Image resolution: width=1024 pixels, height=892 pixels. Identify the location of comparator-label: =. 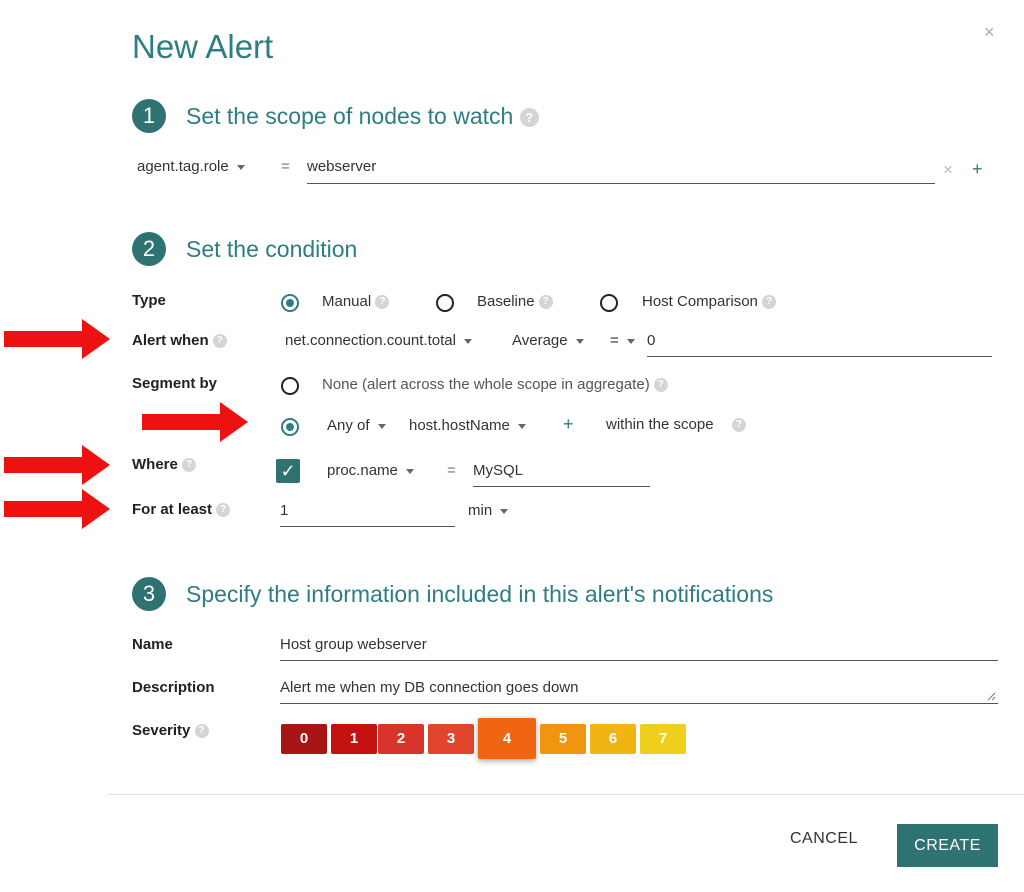
(614, 340).